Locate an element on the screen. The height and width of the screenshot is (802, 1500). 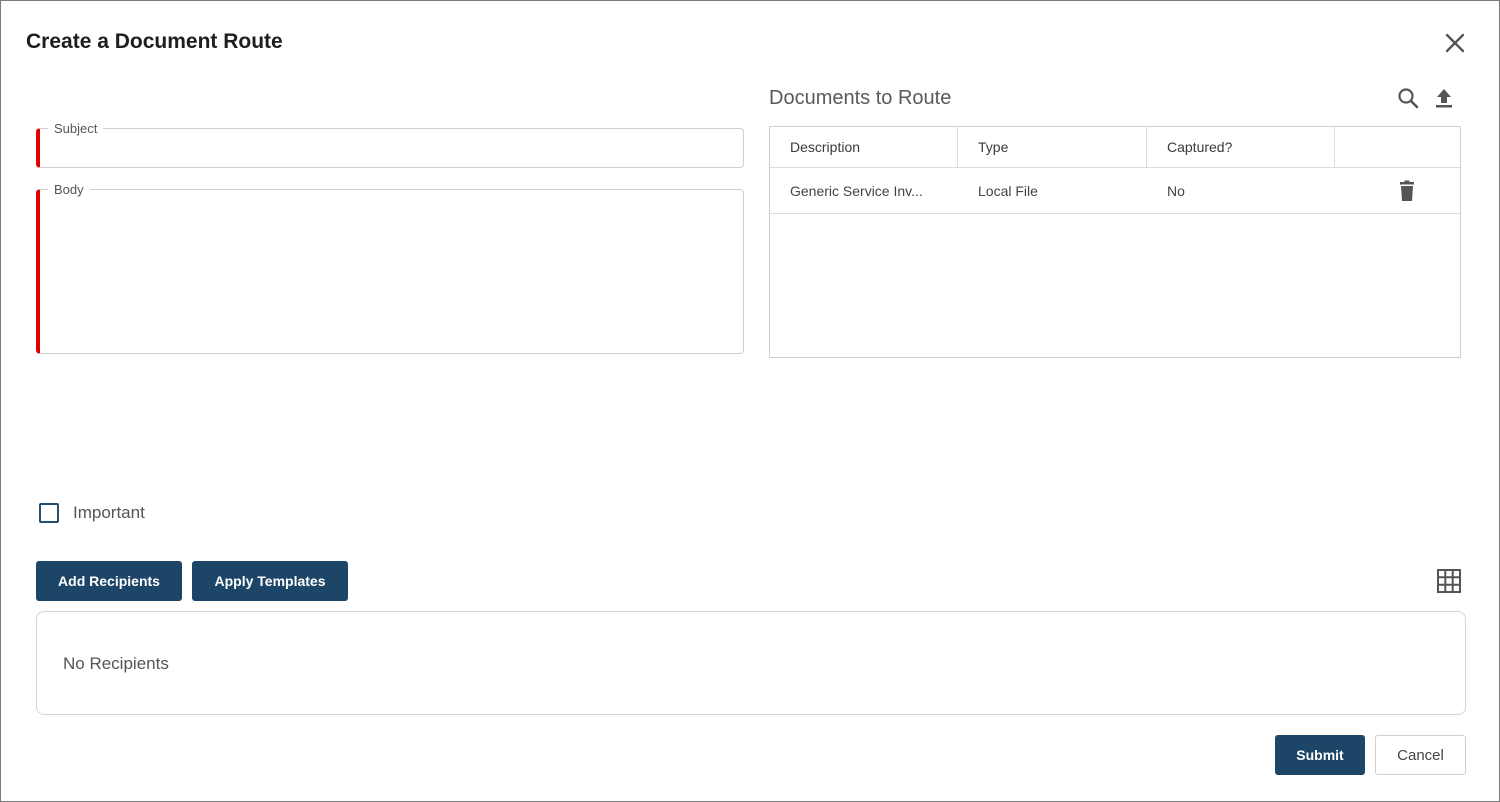
important-checkbox-row: Important is located at coordinates (92, 513).